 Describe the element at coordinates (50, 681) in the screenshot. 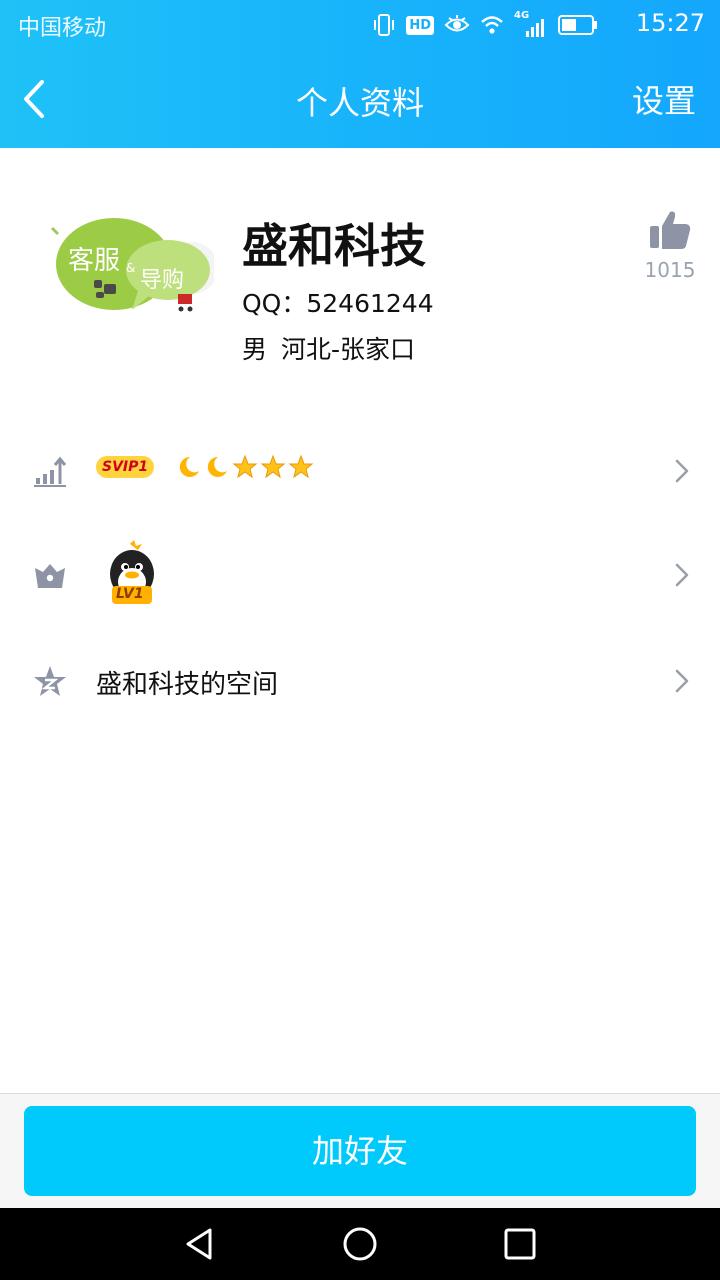

I see `qzone-star-icon` at that location.